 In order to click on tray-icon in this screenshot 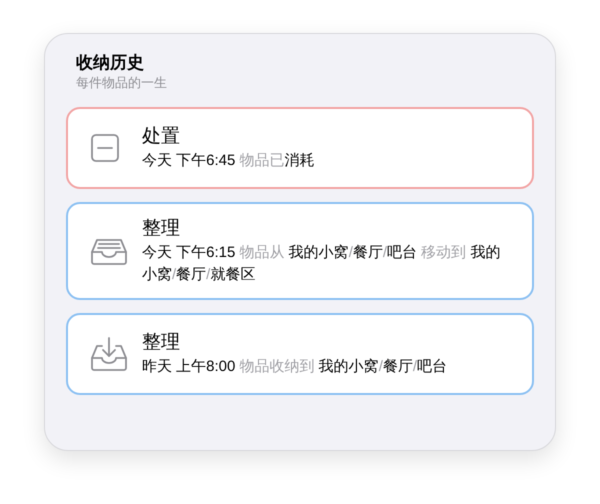, I will do `click(109, 251)`.